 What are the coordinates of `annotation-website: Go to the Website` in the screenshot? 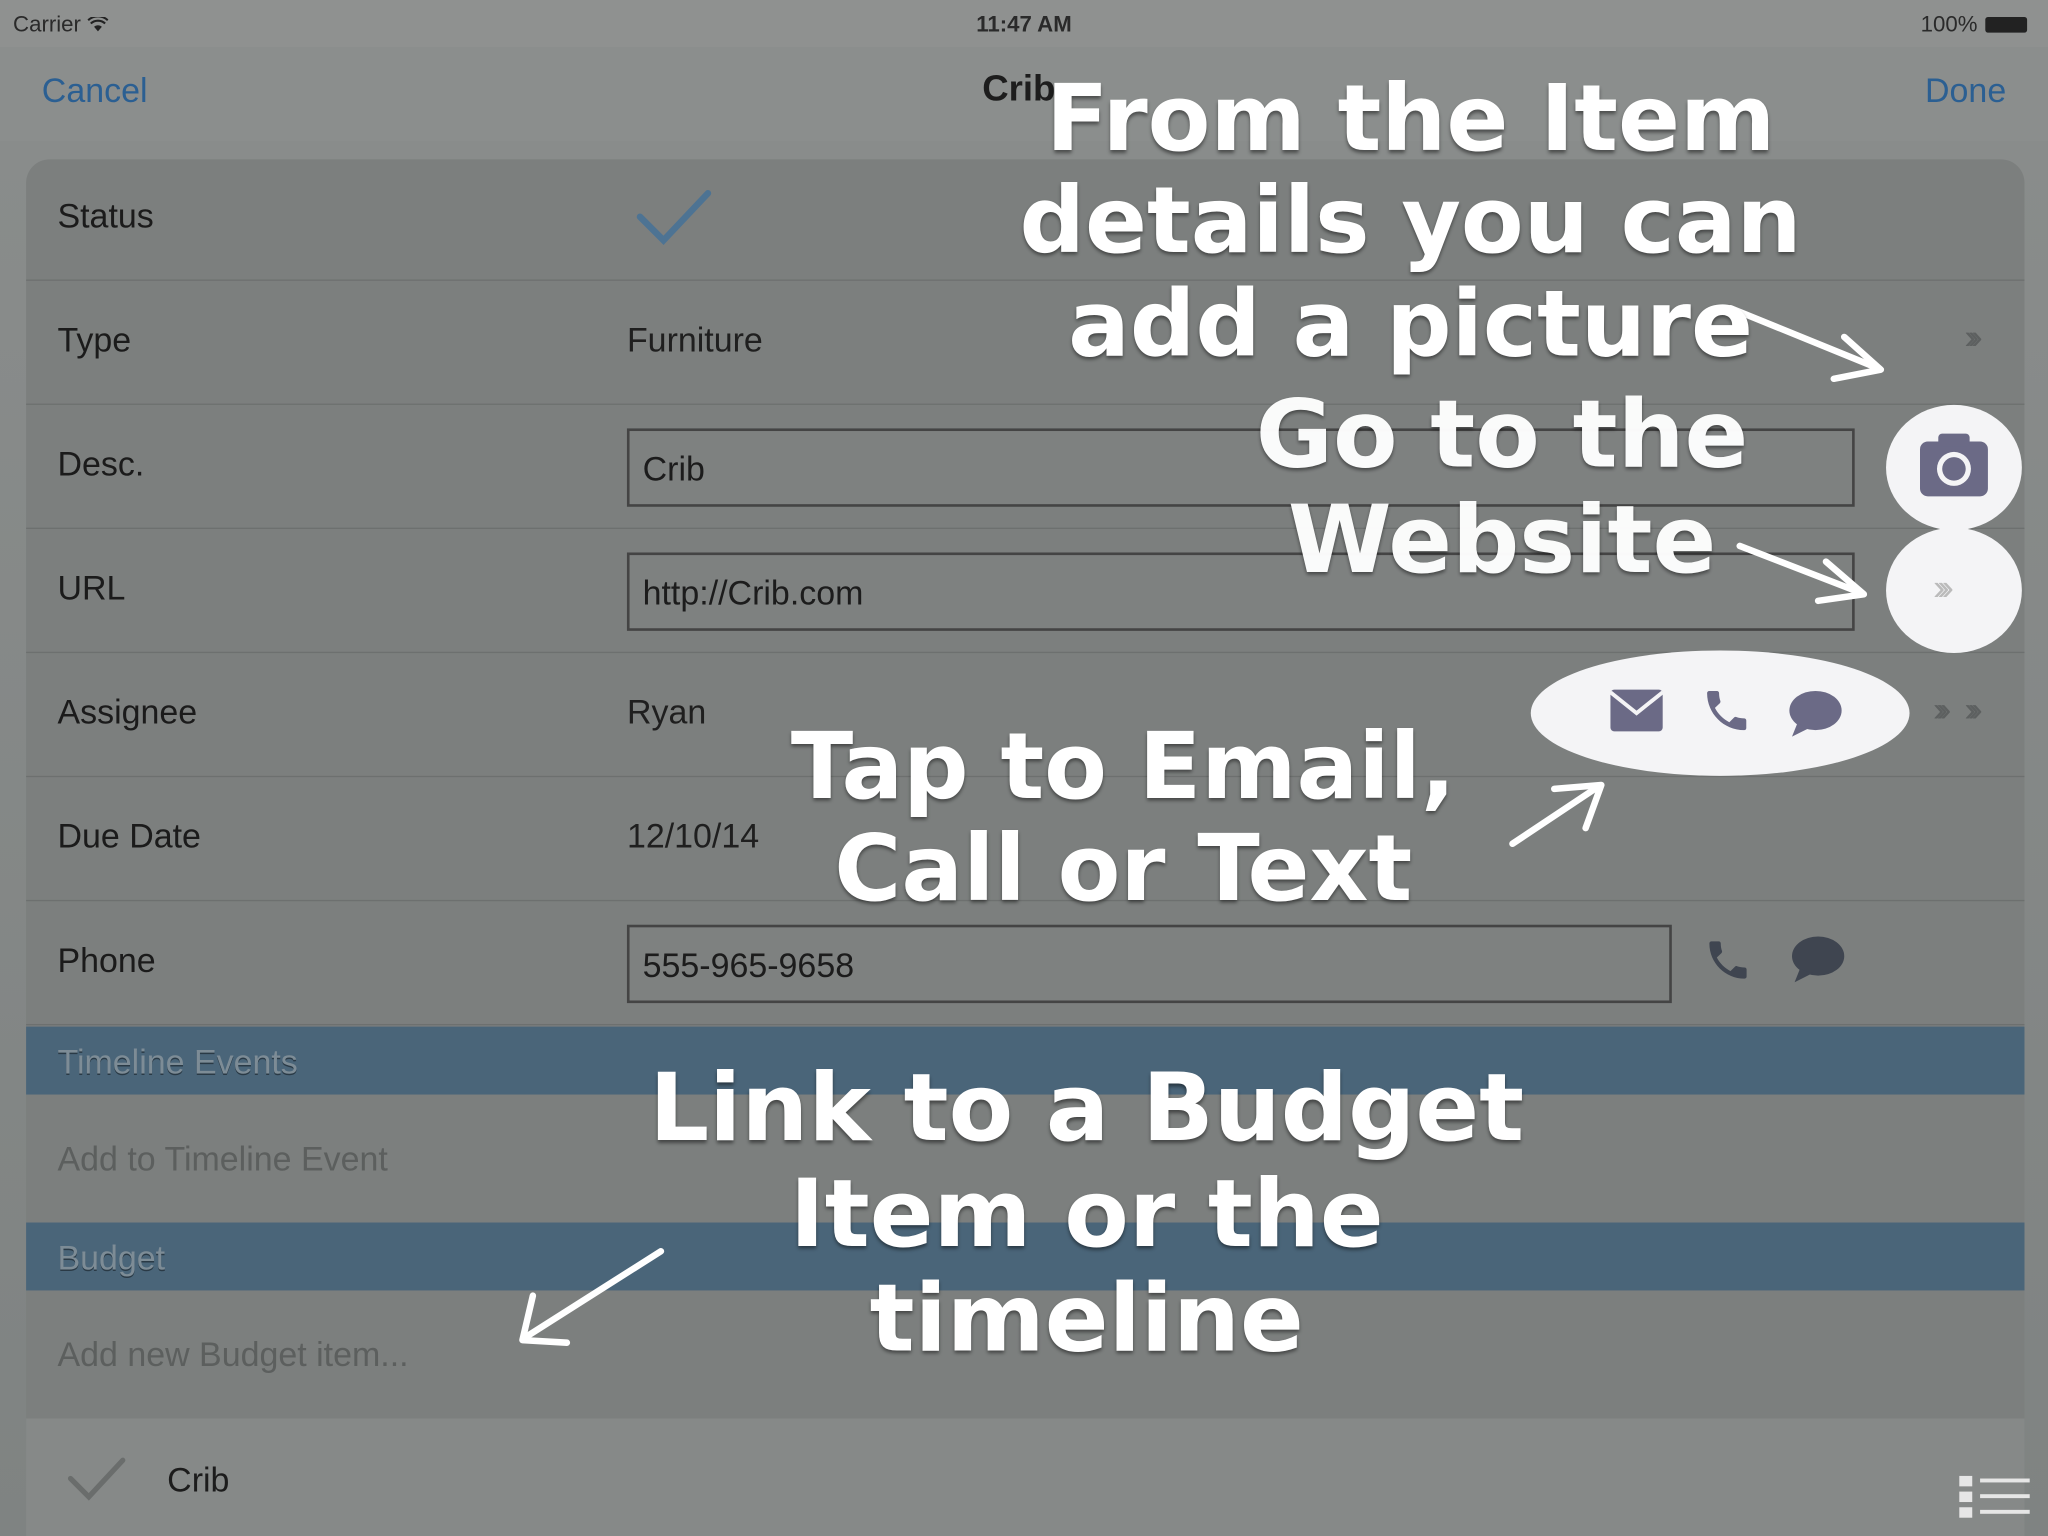 It's located at (1502, 486).